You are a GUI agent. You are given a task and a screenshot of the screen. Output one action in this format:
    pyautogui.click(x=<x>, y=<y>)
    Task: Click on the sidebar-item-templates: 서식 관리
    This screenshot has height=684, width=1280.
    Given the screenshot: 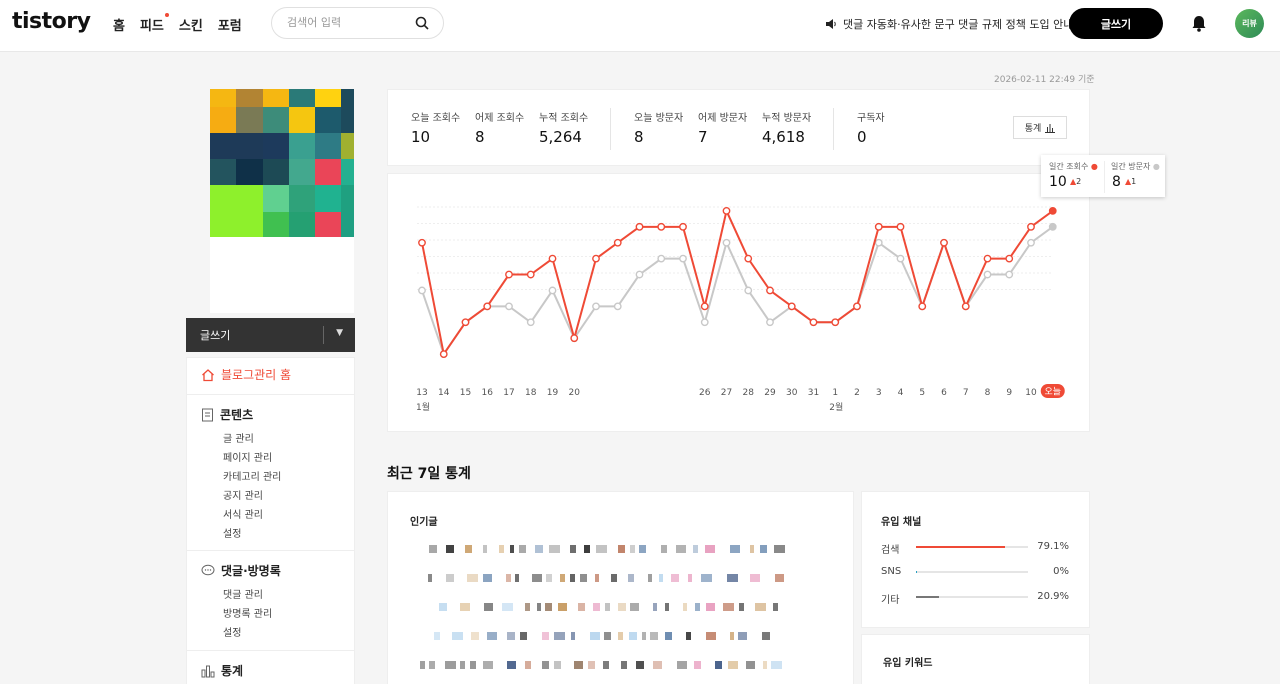 What is the action you would take?
    pyautogui.click(x=243, y=513)
    